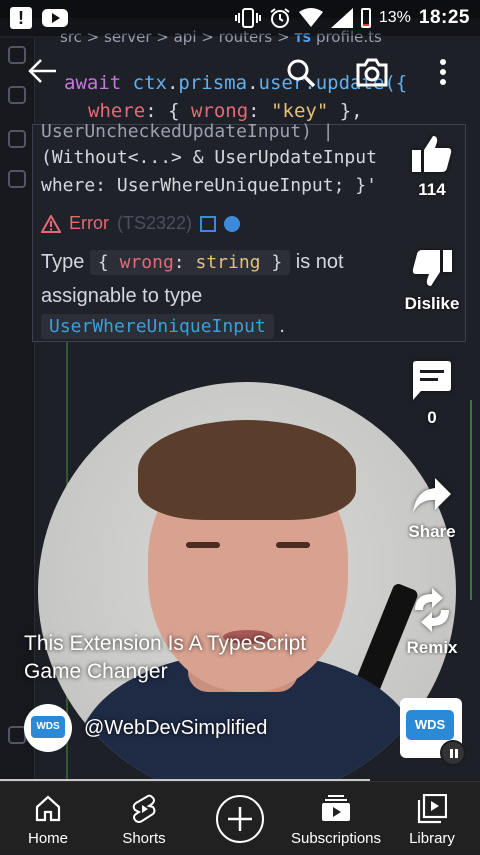  I want to click on globe-icon, so click(232, 223).